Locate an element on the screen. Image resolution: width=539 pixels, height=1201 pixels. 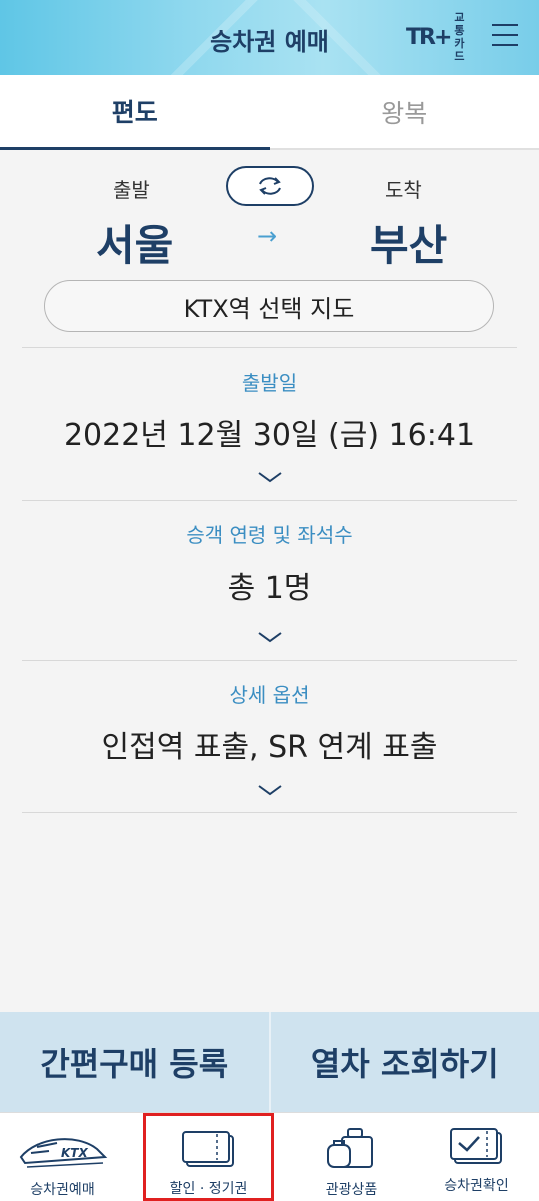
luggage-icon is located at coordinates (349, 1148).